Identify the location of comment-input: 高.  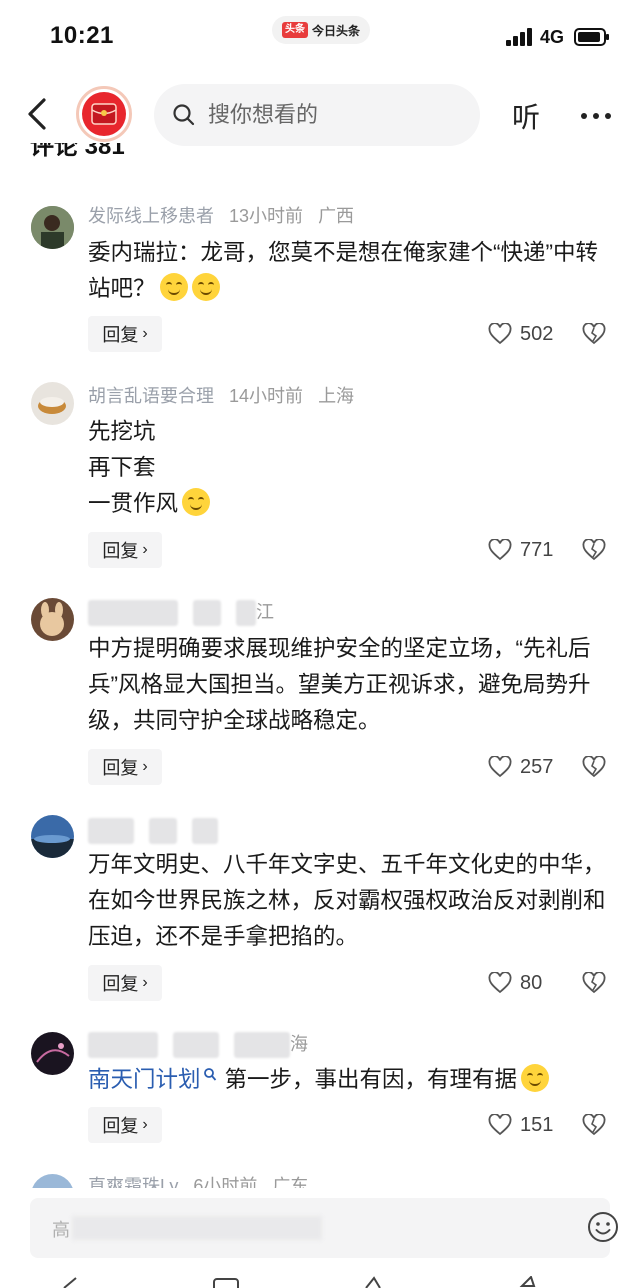
(324, 1228).